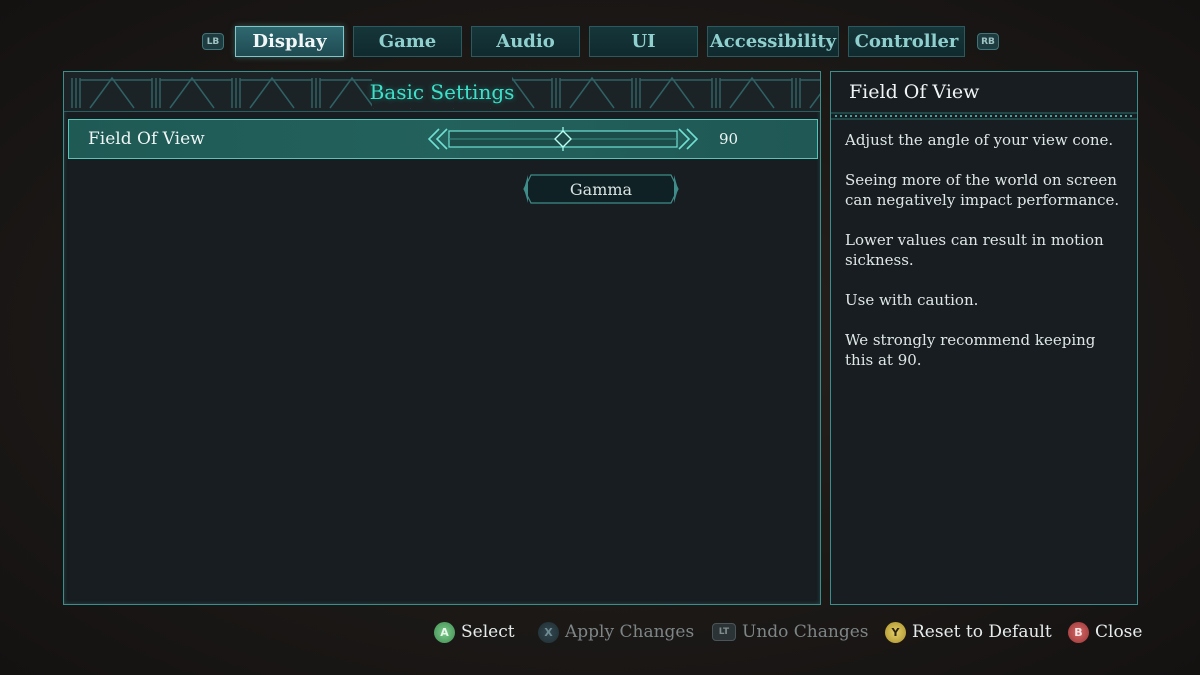 The height and width of the screenshot is (675, 1200). I want to click on prompt-apply-changes: X Apply Changes, so click(616, 632).